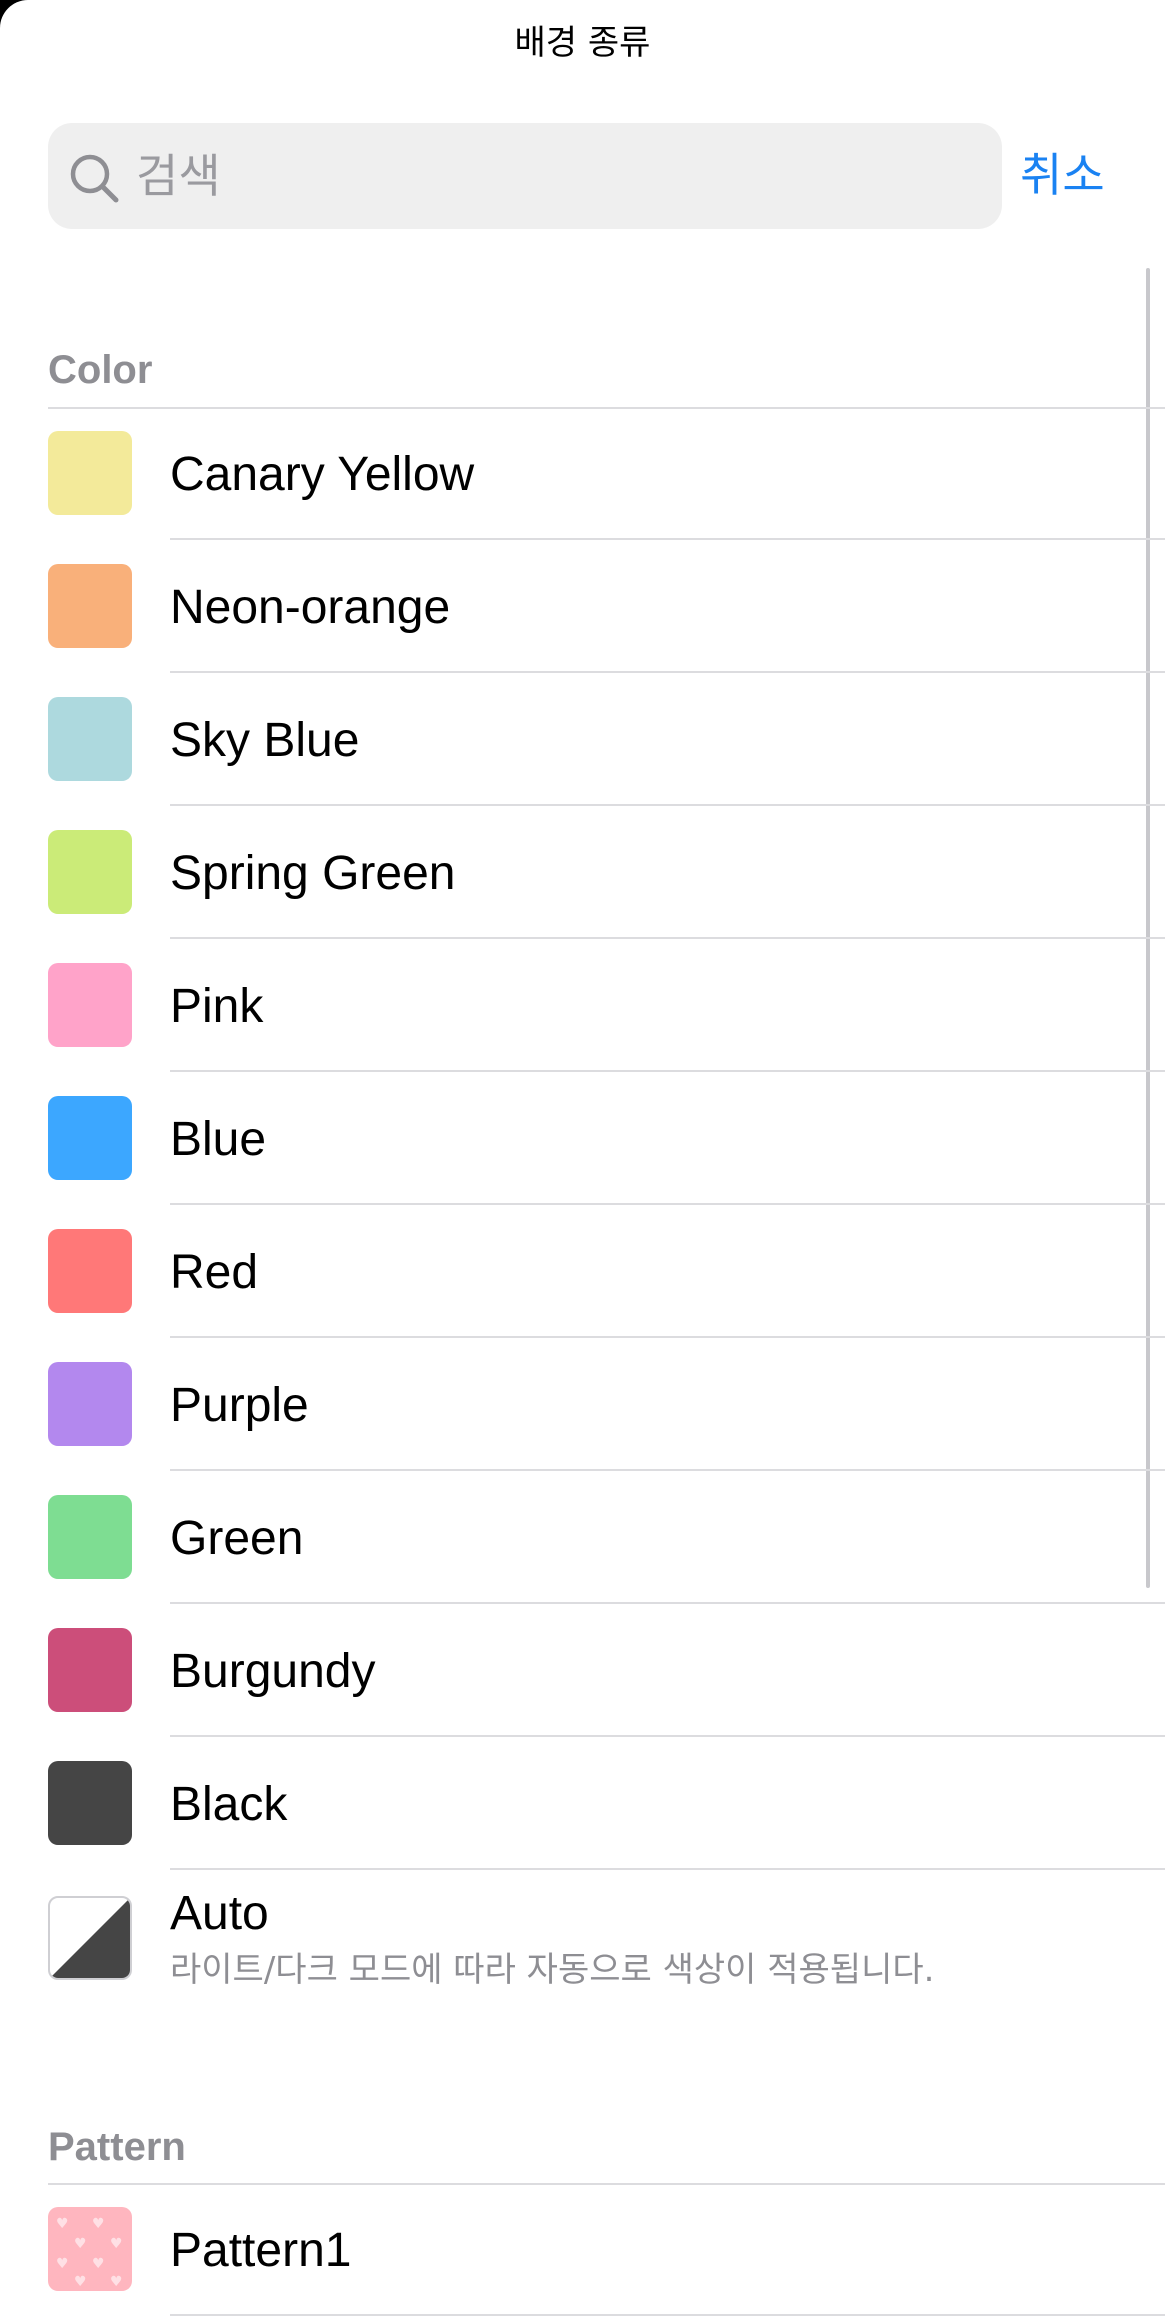 The image size is (1165, 2320). I want to click on list-item-description: 라이트/다크 모드에 따라 자동으로 색상이 적용됩니다., so click(552, 1970).